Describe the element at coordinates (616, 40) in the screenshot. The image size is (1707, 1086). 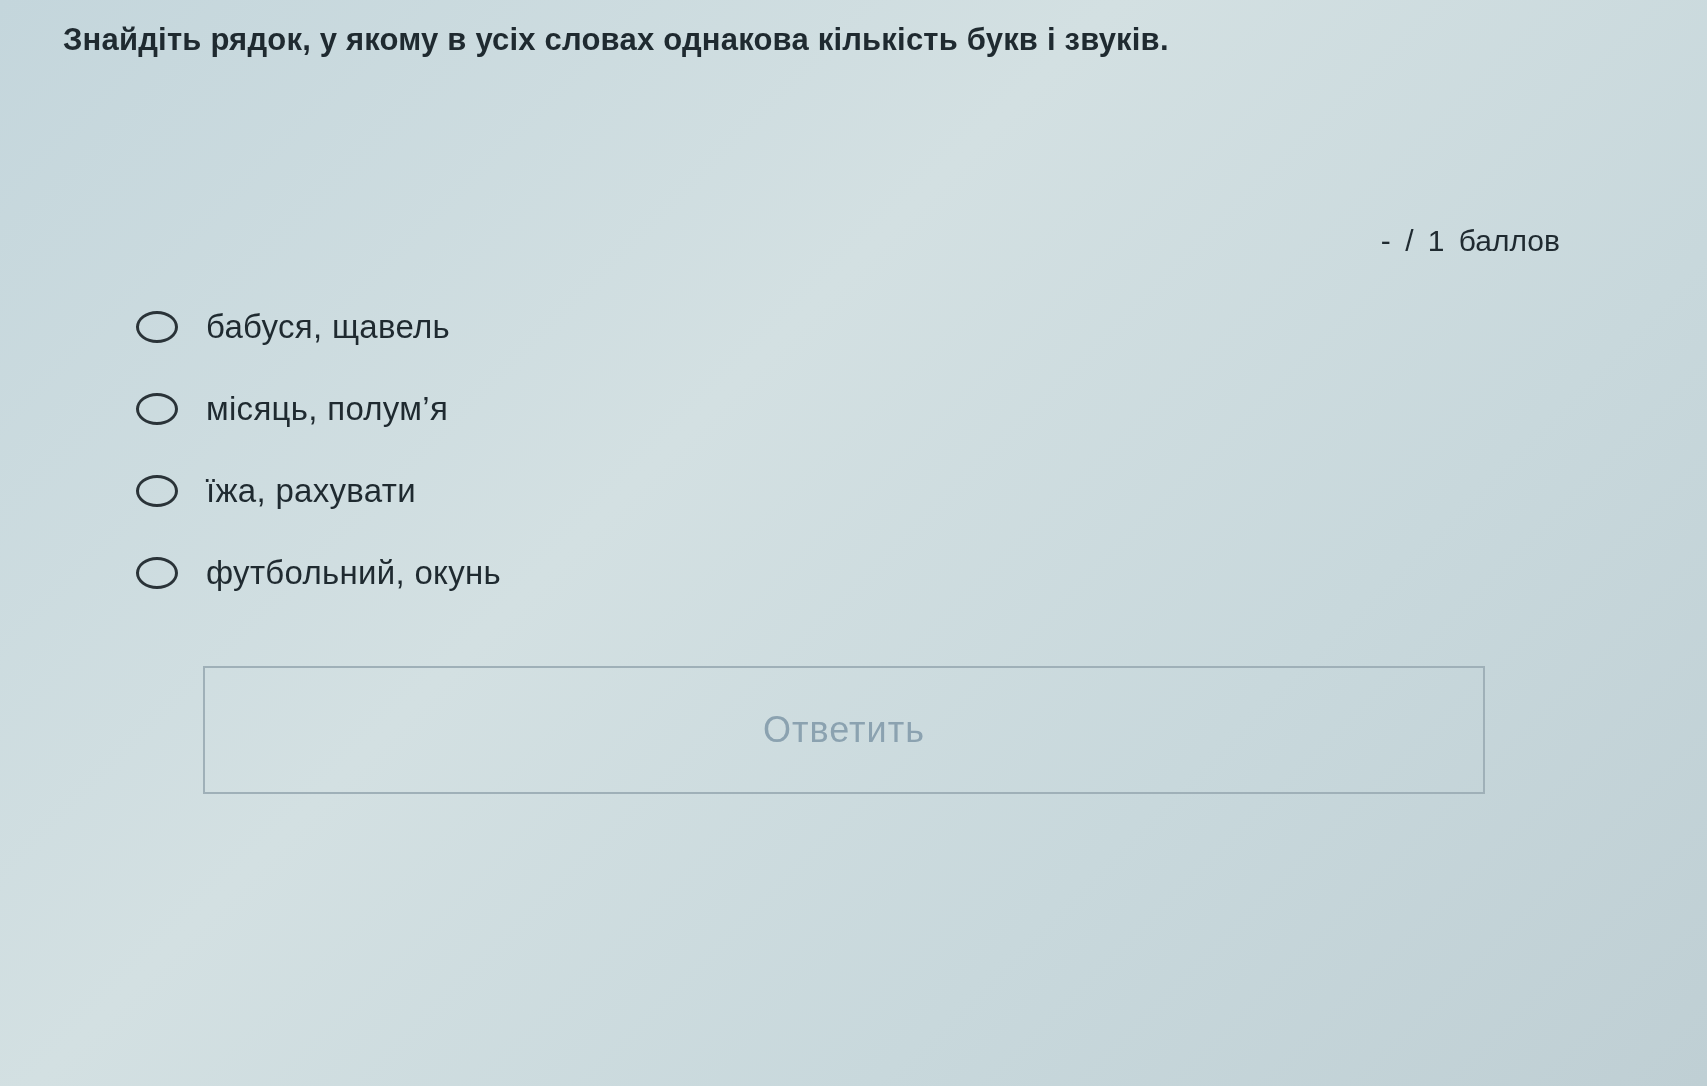
I see `question-text: Знайдіть рядок, у якому в усіх словах однакова кількість букв і звуків.` at that location.